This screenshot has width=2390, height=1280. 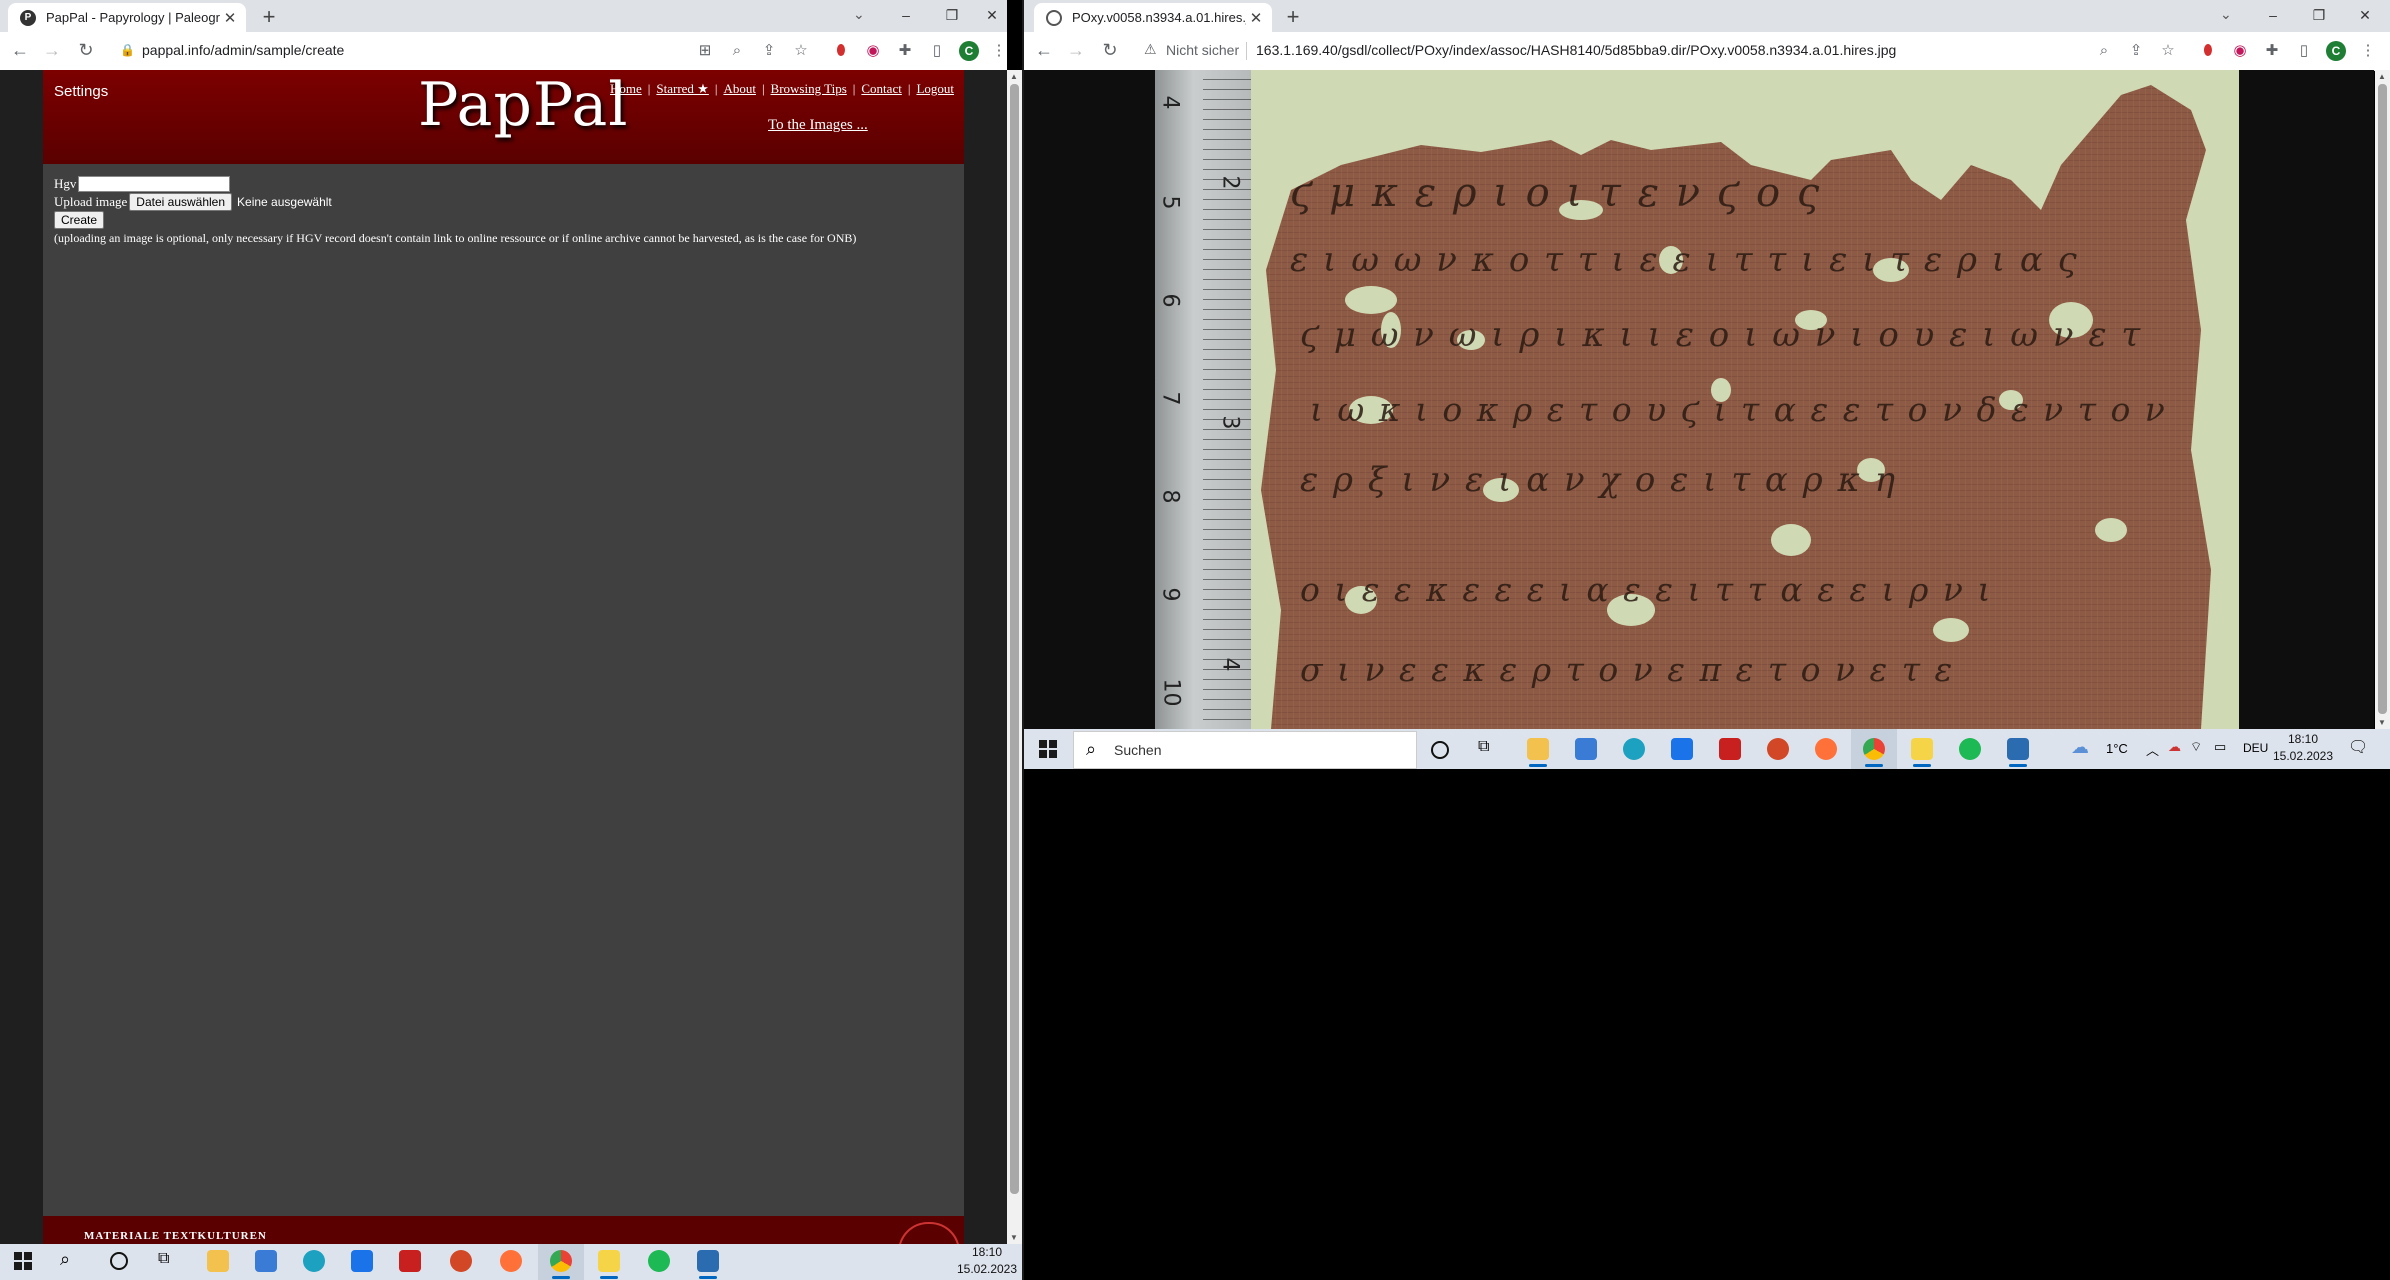 What do you see at coordinates (243, 50) in the screenshot?
I see `left-url-field: pappal.info/admin/sample/create` at bounding box center [243, 50].